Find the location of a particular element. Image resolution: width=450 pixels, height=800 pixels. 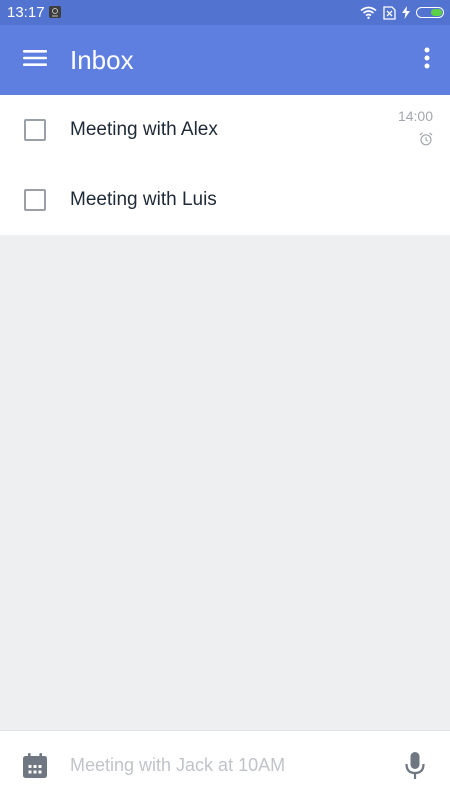

calendar-icon is located at coordinates (35, 766).